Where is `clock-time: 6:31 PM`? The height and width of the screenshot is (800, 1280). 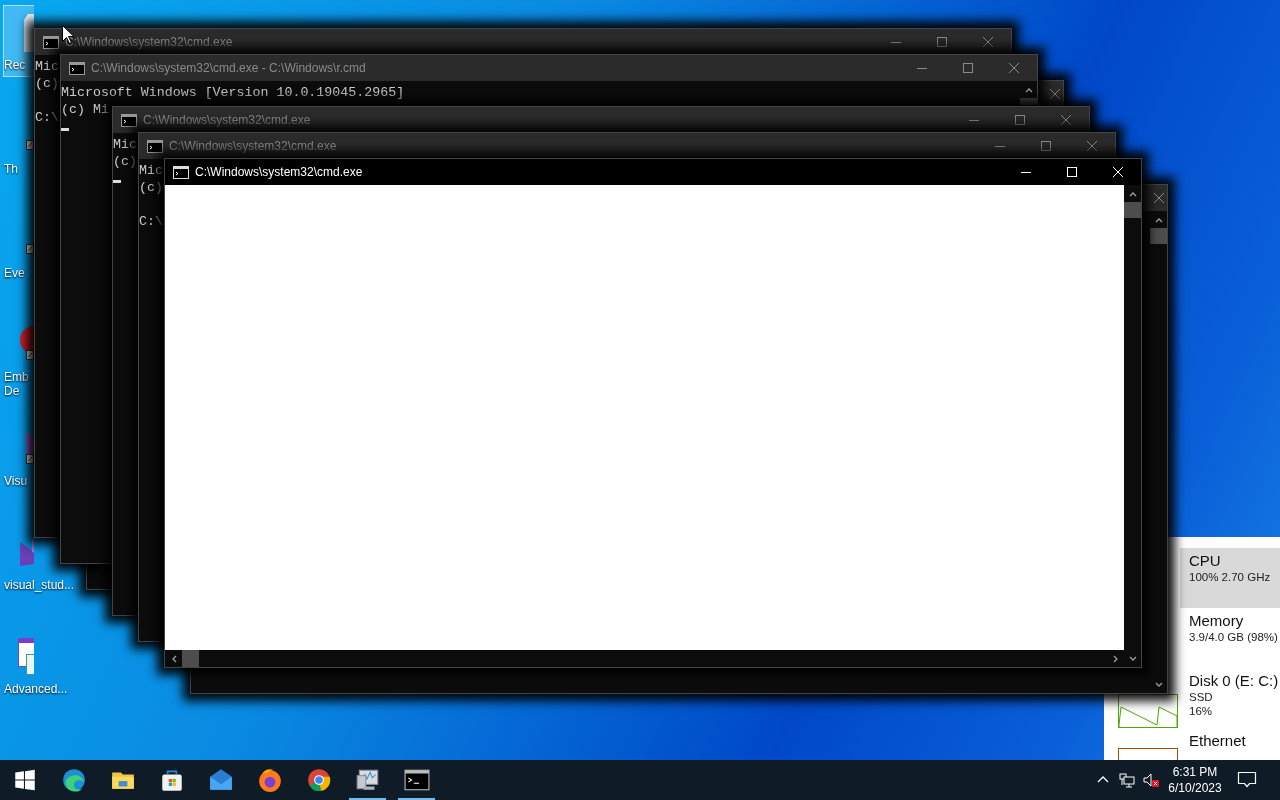
clock-time: 6:31 PM is located at coordinates (1195, 772).